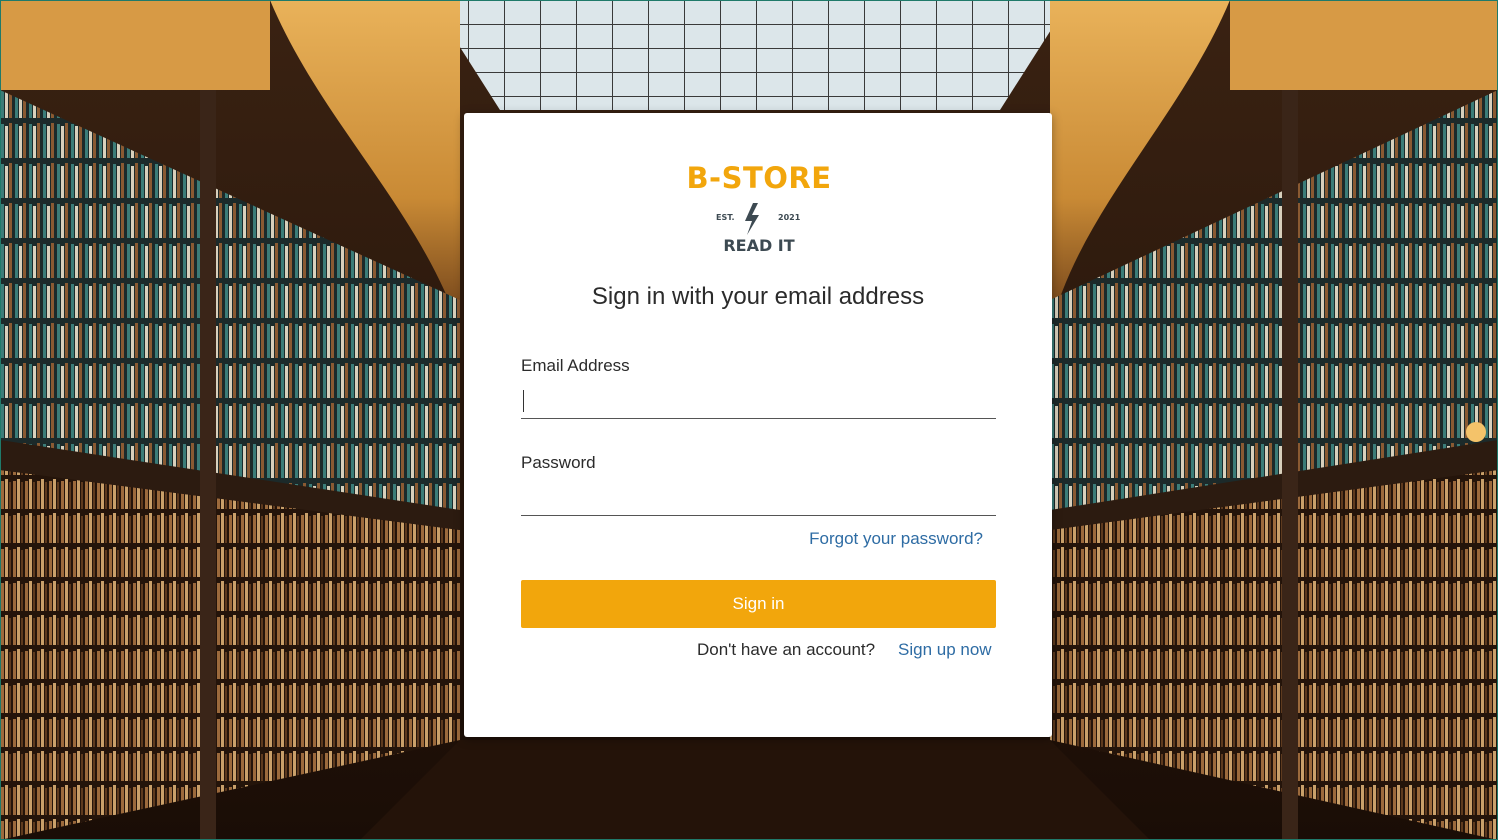 The width and height of the screenshot is (1498, 840). I want to click on lightning-icon, so click(752, 219).